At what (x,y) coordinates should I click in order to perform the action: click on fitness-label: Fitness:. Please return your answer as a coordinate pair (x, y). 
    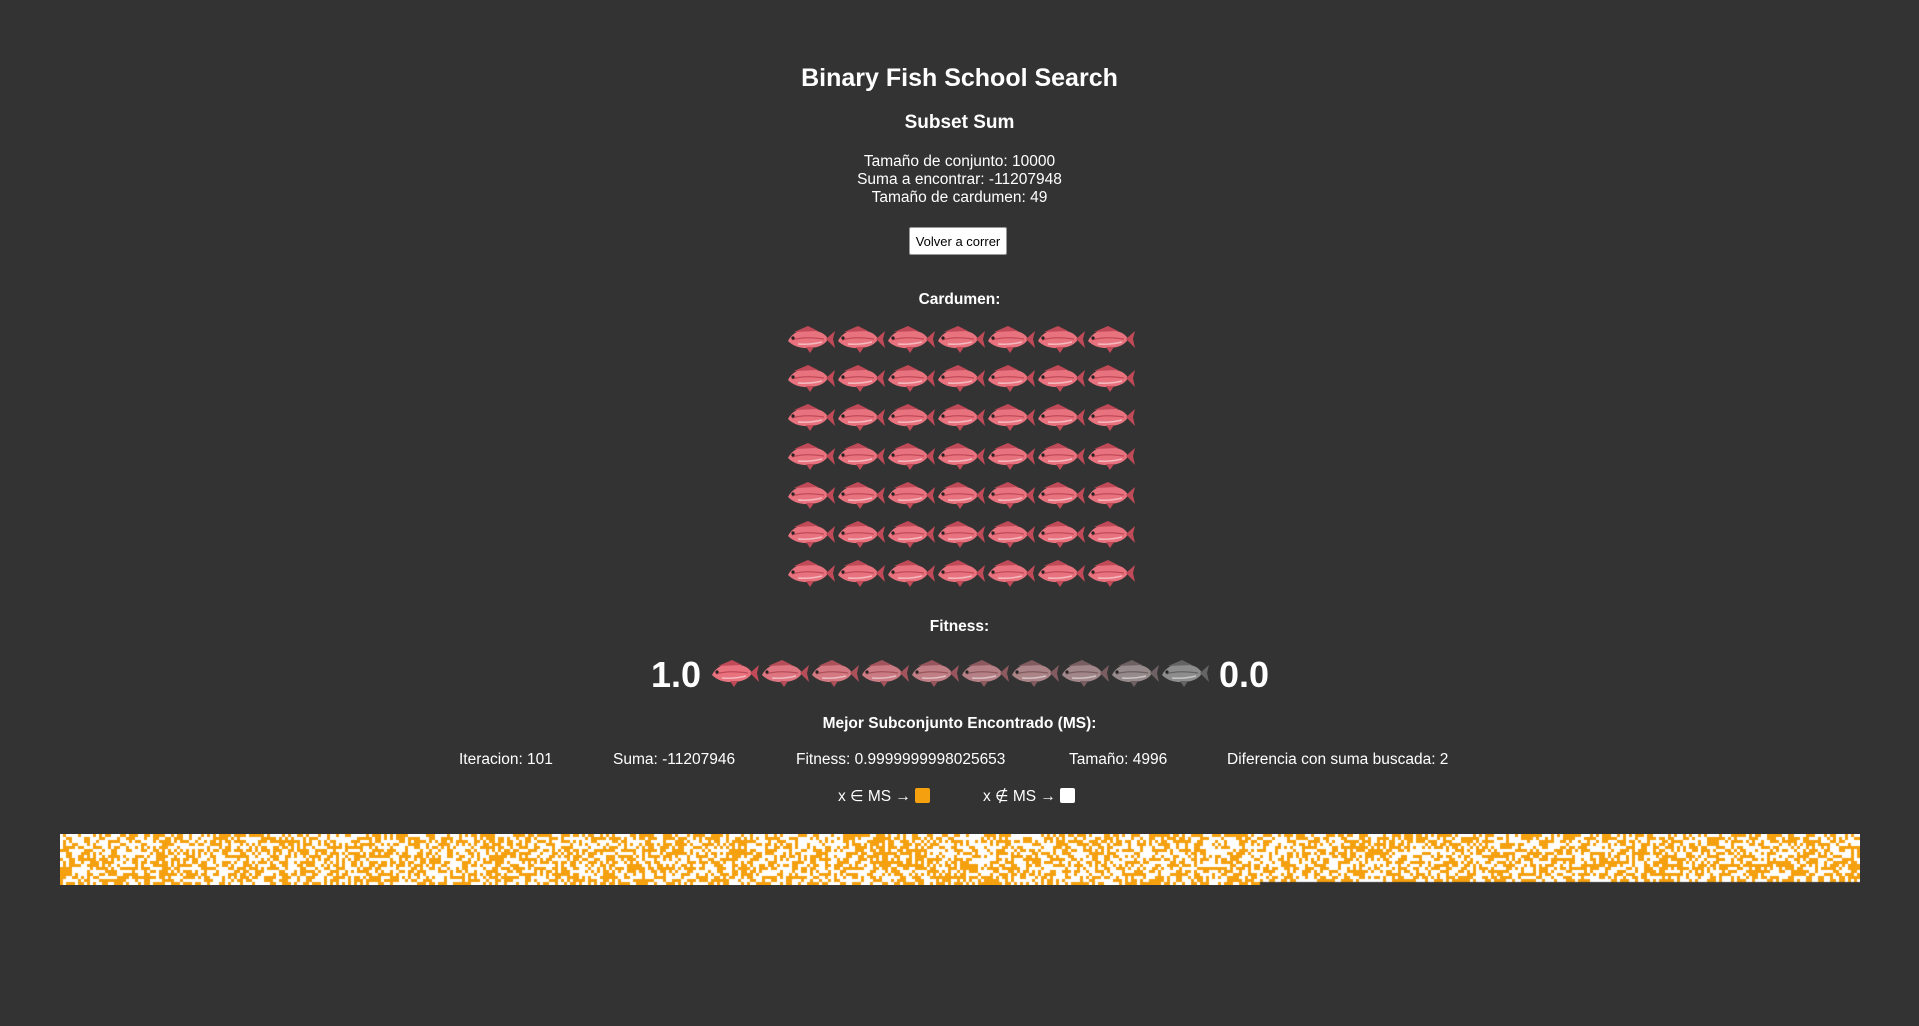
    Looking at the image, I should click on (959, 626).